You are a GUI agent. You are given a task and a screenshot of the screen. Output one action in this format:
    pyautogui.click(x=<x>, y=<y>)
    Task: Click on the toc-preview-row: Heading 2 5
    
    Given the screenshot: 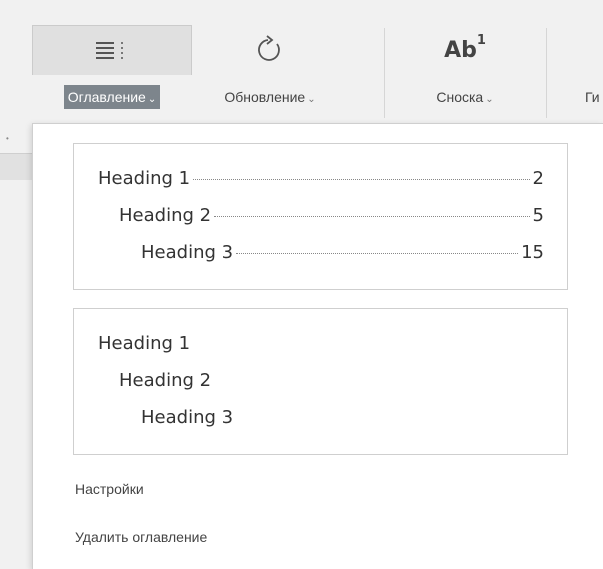 What is the action you would take?
    pyautogui.click(x=331, y=215)
    